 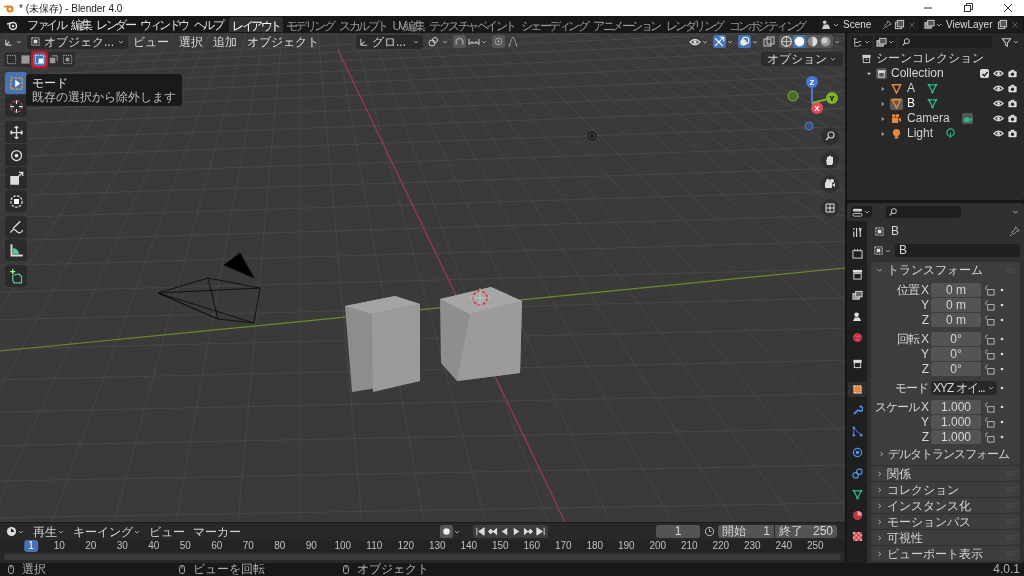 What do you see at coordinates (945, 537) in the screenshot?
I see `collapsed-panel-header: 可視性` at bounding box center [945, 537].